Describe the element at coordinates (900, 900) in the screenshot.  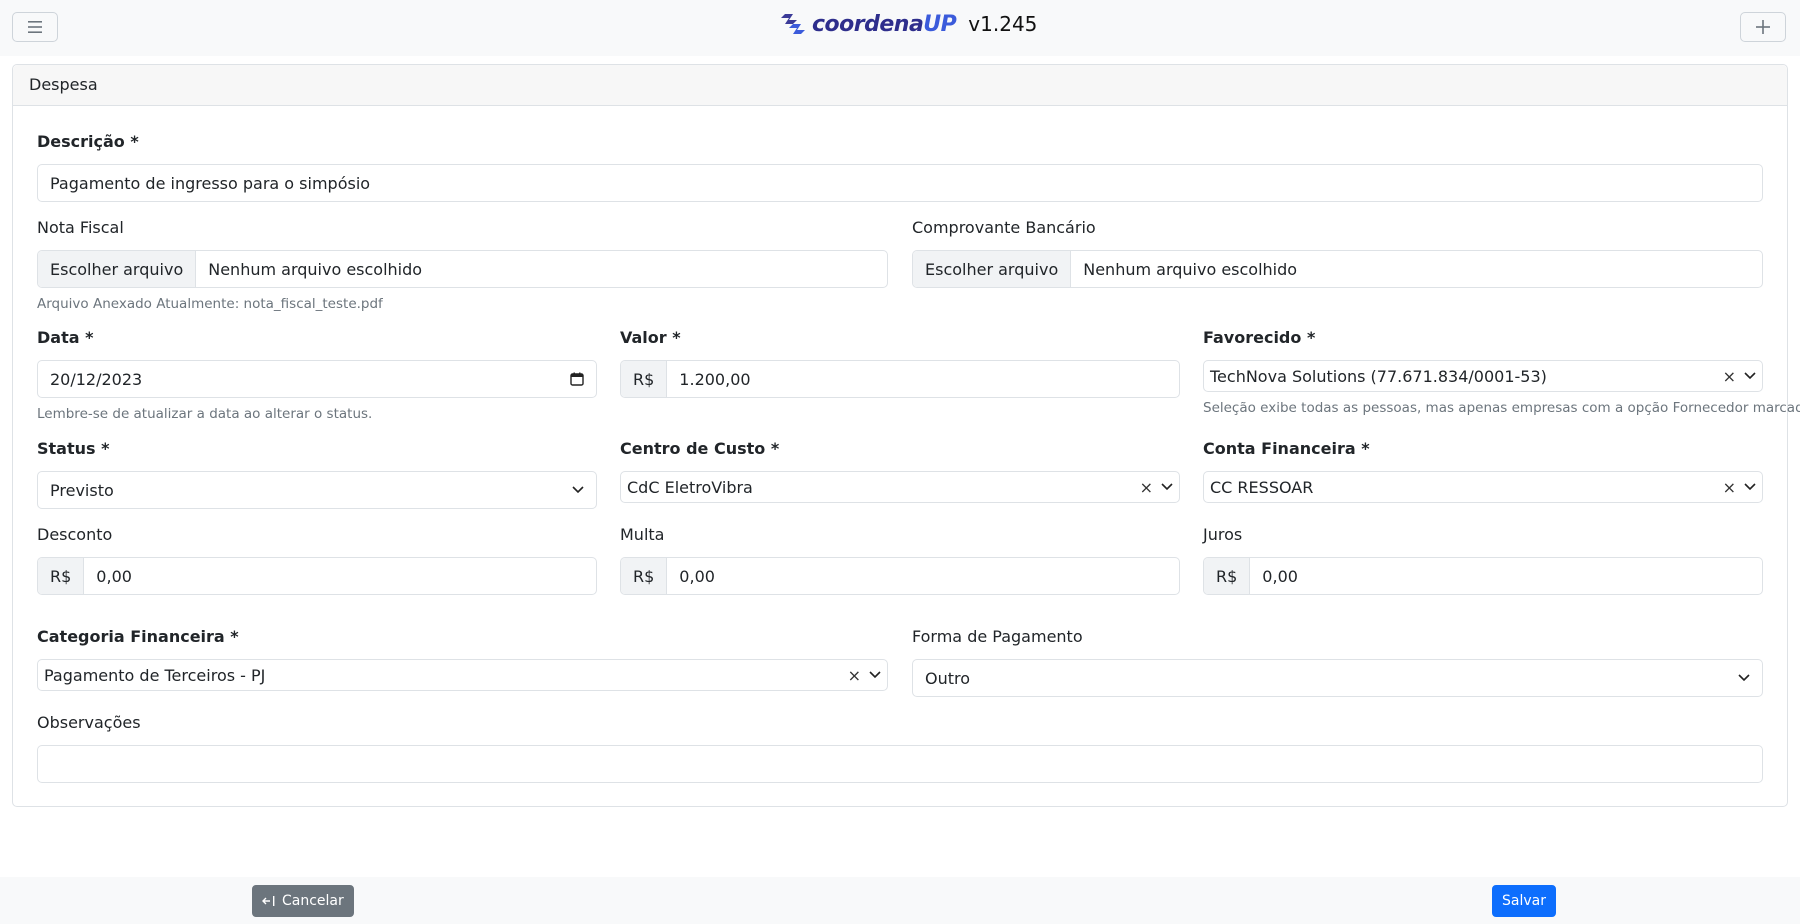
I see `bottom-action-bar: Cancelar Salvar` at that location.